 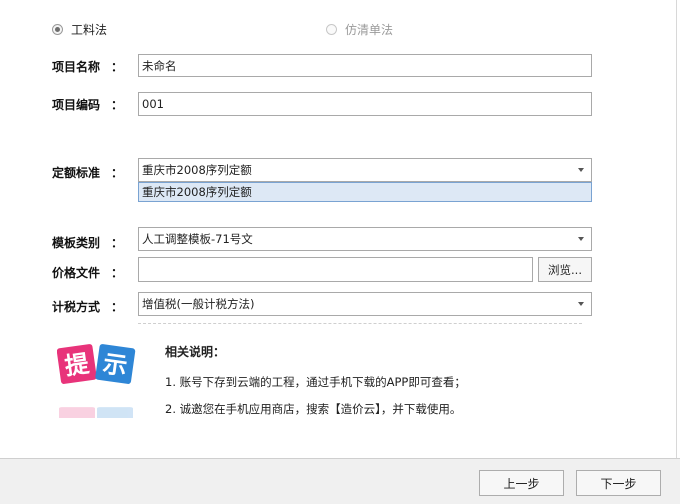 I want to click on quota-standard-label: 定额标准, so click(x=76, y=173).